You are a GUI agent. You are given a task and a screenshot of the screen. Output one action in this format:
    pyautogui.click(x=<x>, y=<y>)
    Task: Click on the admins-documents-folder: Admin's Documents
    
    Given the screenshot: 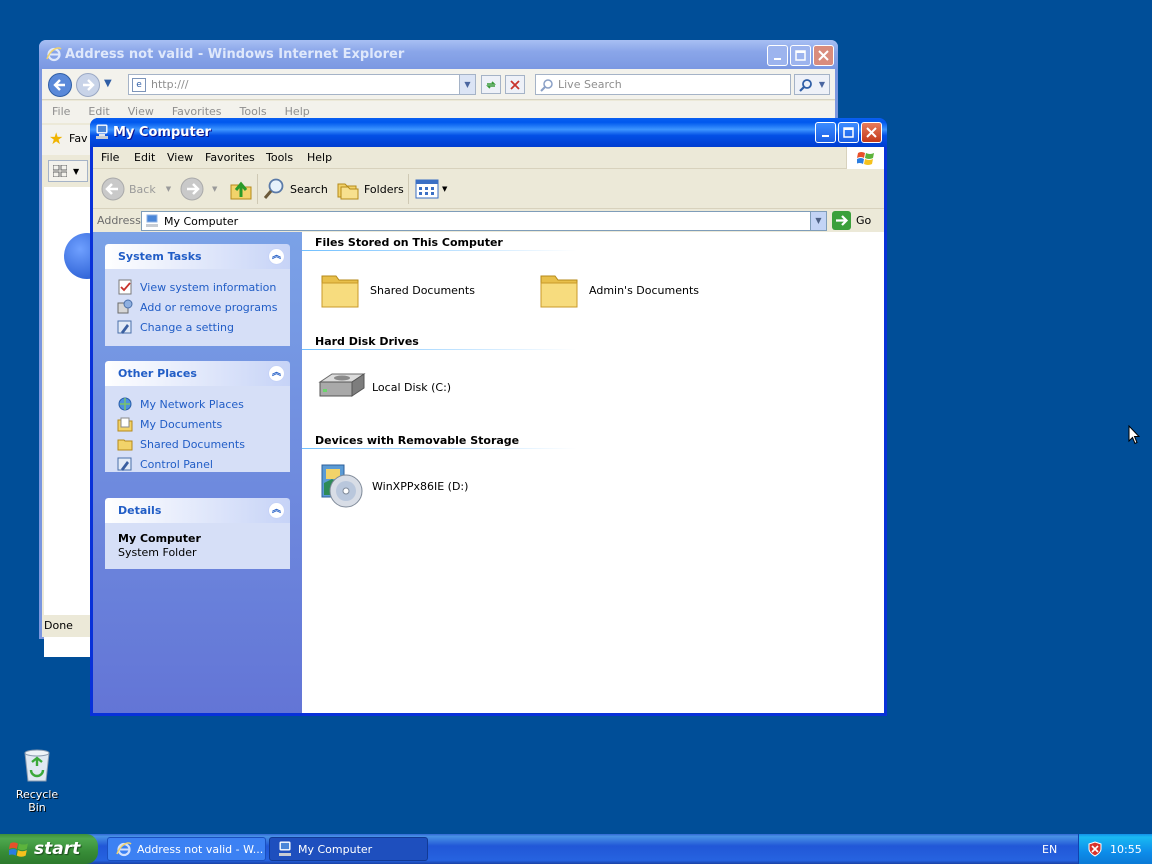 What is the action you would take?
    pyautogui.click(x=619, y=290)
    